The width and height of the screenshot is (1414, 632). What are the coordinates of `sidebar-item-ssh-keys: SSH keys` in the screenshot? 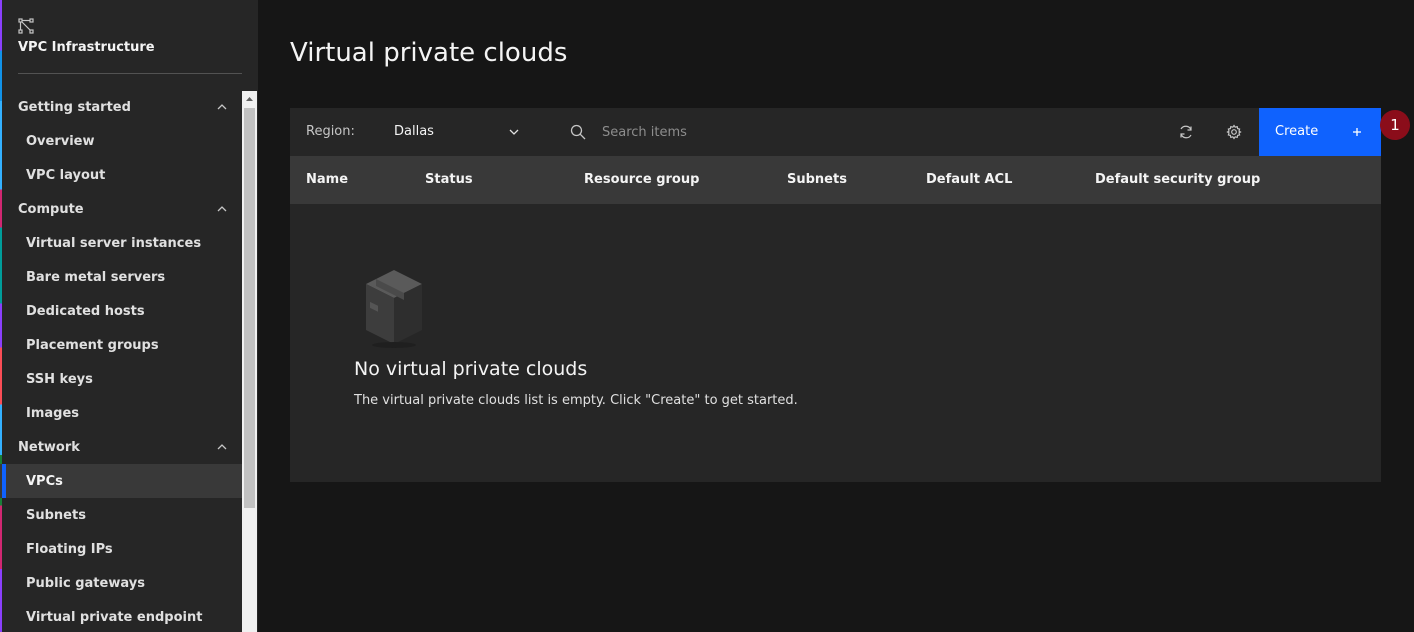 It's located at (121, 379).